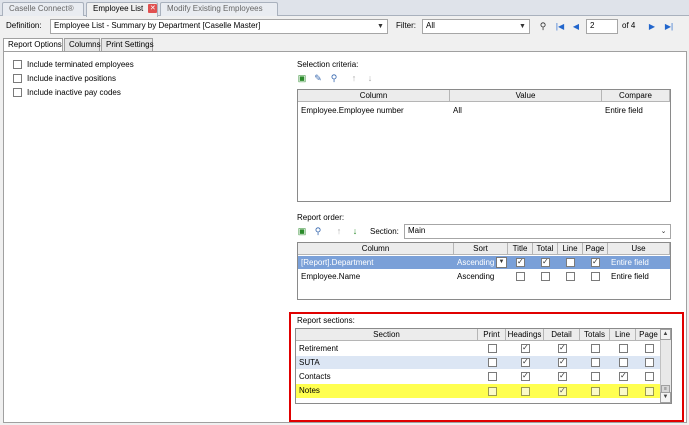 The height and width of the screenshot is (425, 689). What do you see at coordinates (543, 26) in the screenshot?
I see `filter-clear-icon: ⚲` at bounding box center [543, 26].